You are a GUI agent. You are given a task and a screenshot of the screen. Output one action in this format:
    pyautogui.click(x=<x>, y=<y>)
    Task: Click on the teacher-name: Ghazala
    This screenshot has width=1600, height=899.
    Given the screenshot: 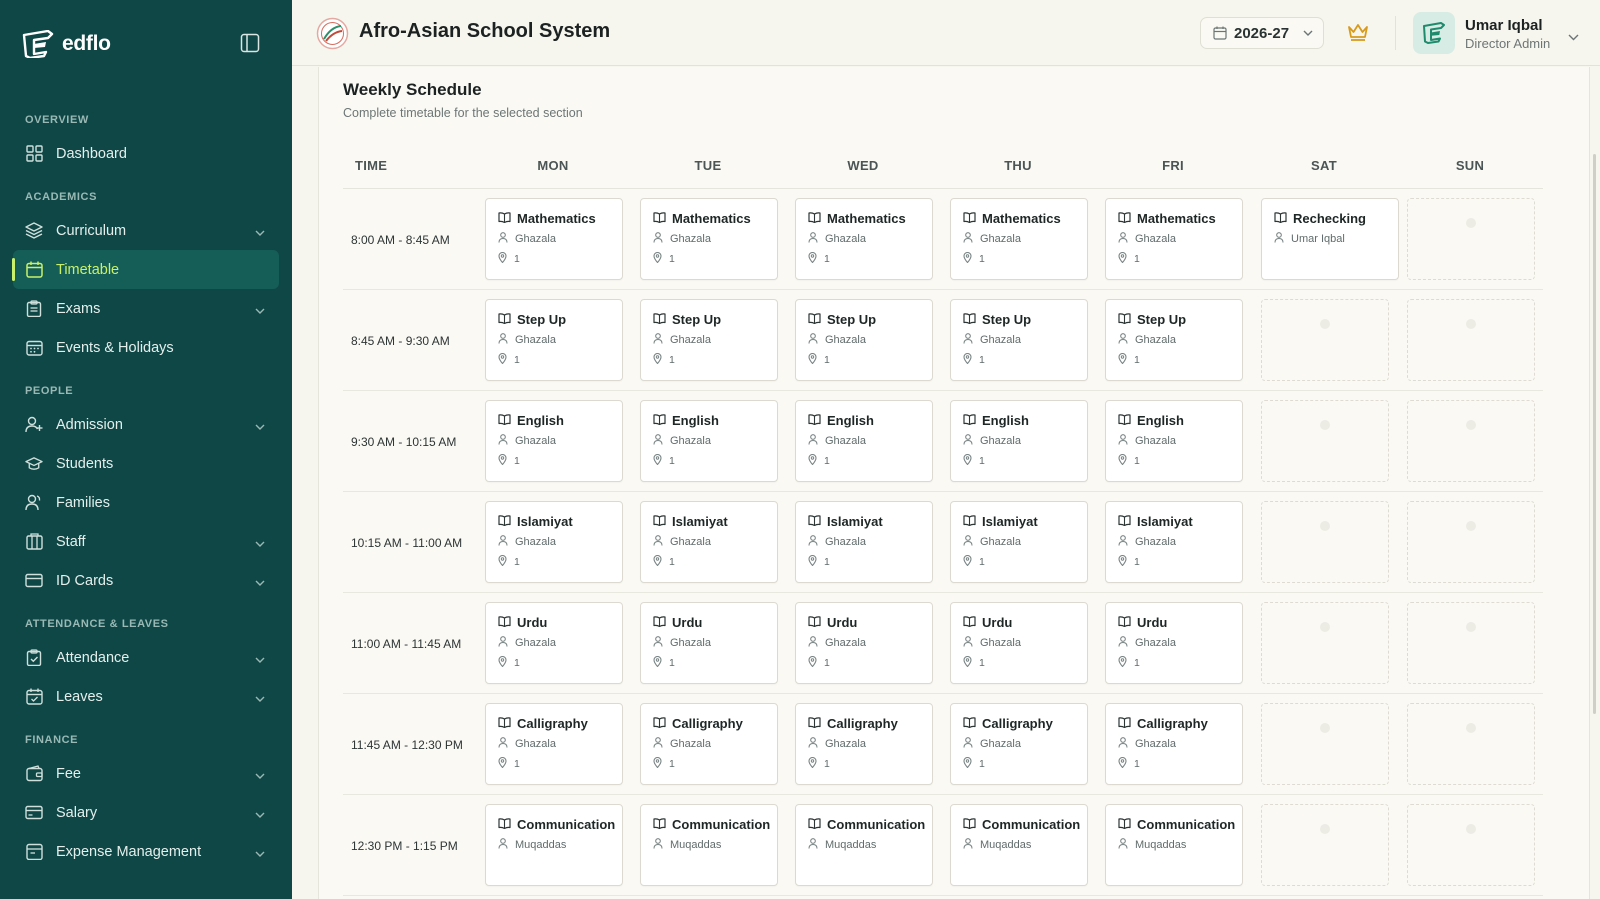 What is the action you would take?
    pyautogui.click(x=690, y=643)
    